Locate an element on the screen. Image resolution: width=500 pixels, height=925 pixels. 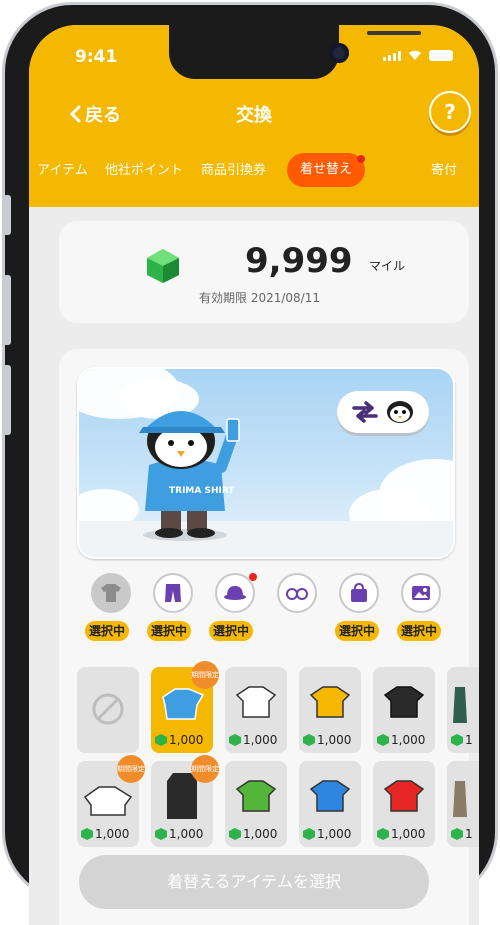
status-icons is located at coordinates (418, 55).